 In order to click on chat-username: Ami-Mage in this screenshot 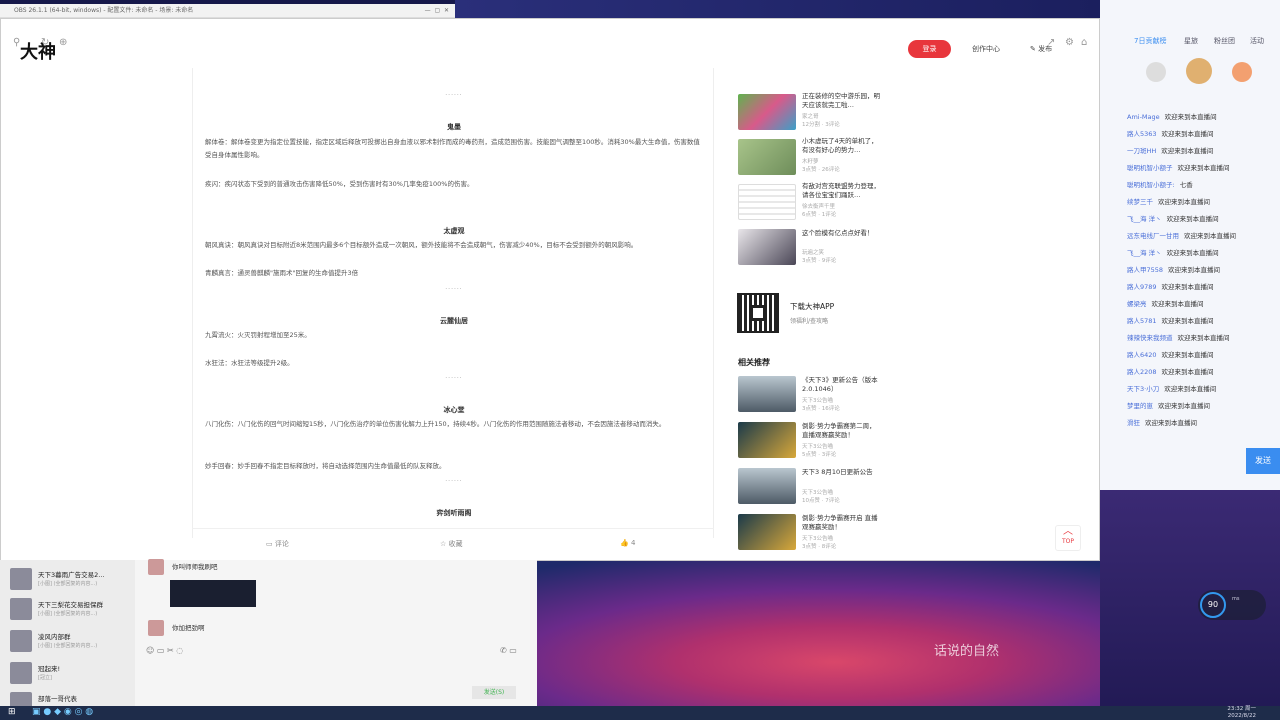, I will do `click(1143, 117)`.